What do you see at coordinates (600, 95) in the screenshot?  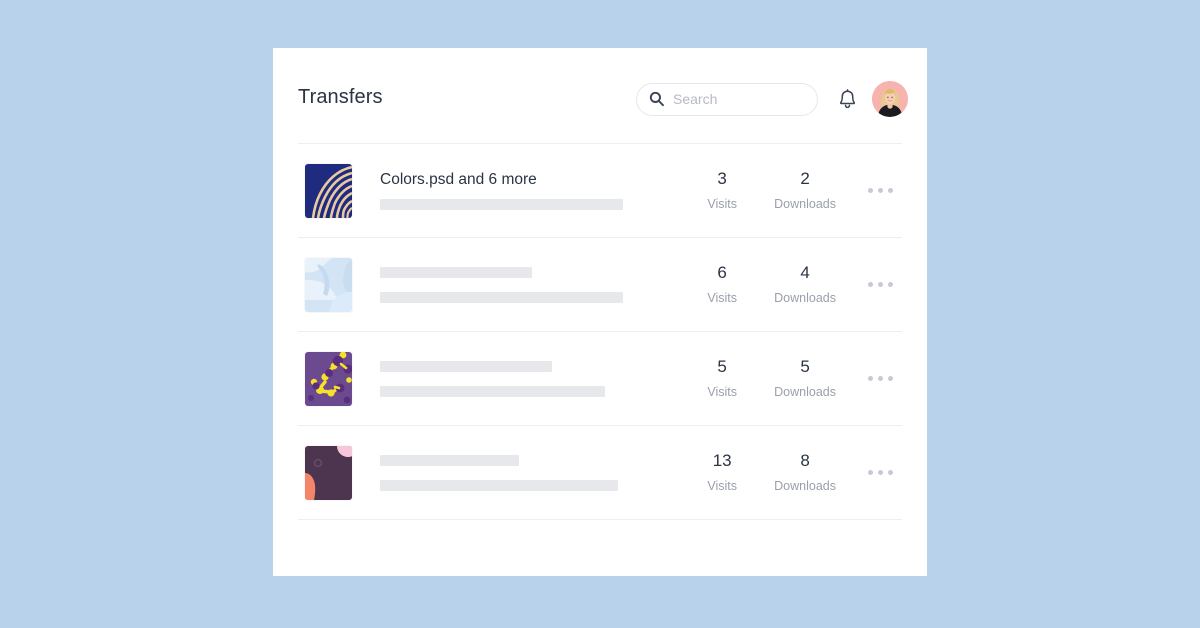 I see `app-header: Transfers` at bounding box center [600, 95].